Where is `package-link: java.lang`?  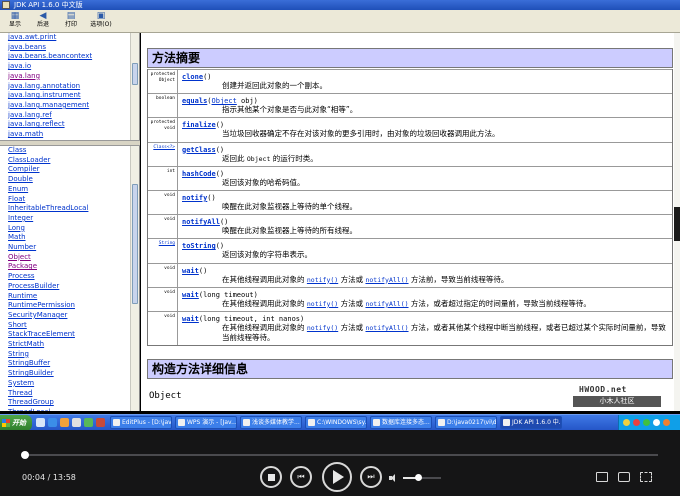
package-link: java.lang is located at coordinates (70, 77).